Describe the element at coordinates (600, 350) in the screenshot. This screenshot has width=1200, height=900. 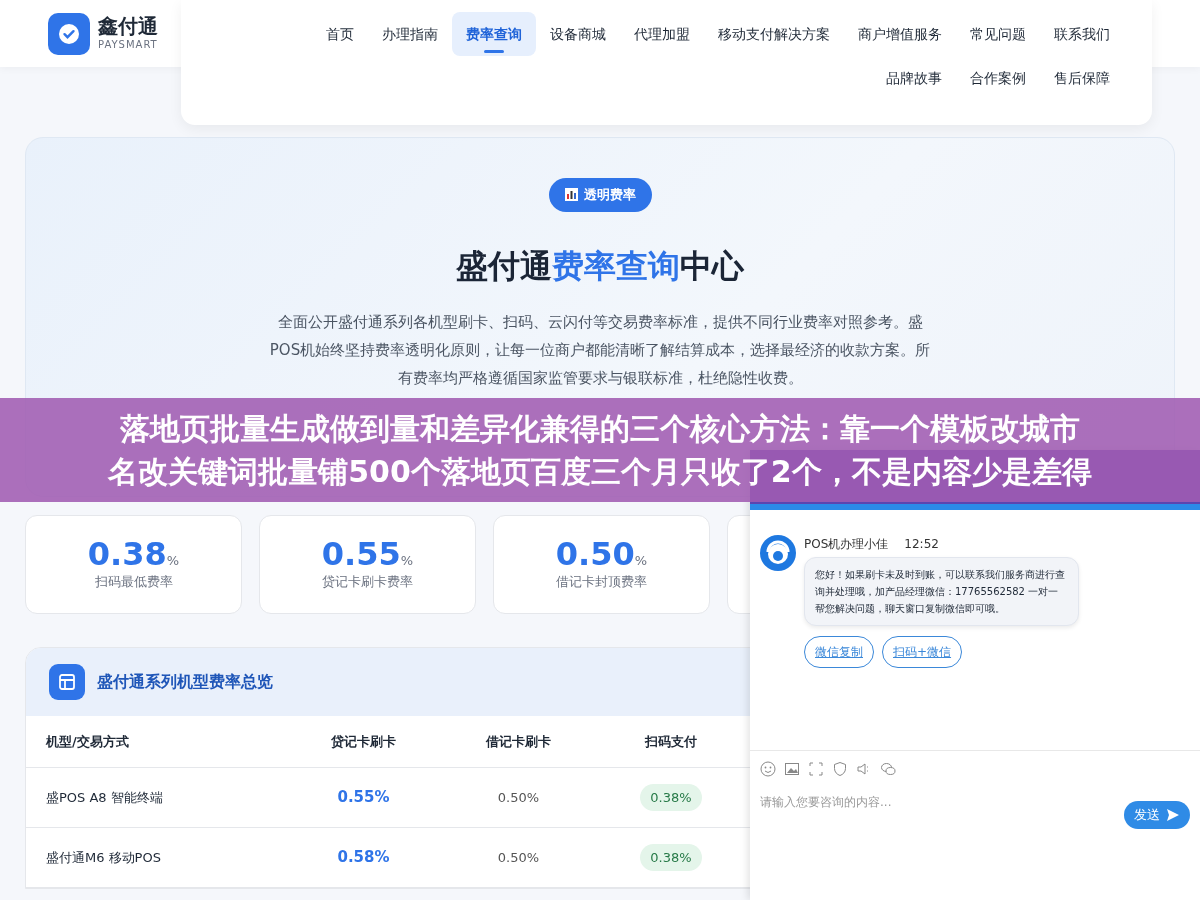
I see `hero-description: 全面公开盛付通系列各机型刷卡、扫码、云闪付等交易费率标准，提供不同行业费率对照参考。盛POS机始终坚持费率透明化原则，让每一位商户都能清晰了解结算成本，选择最经济的收款方案。所有费率均严格遵循国家监管要求与银联标准，杜绝隐性收费。` at that location.